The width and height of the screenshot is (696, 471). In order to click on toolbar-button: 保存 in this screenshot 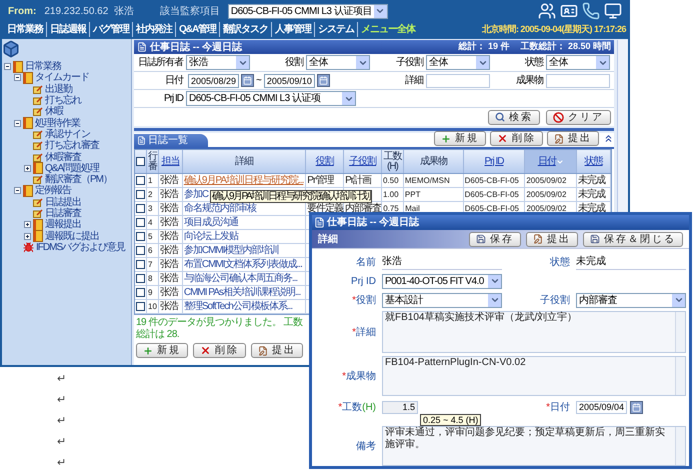, I will do `click(495, 239)`.